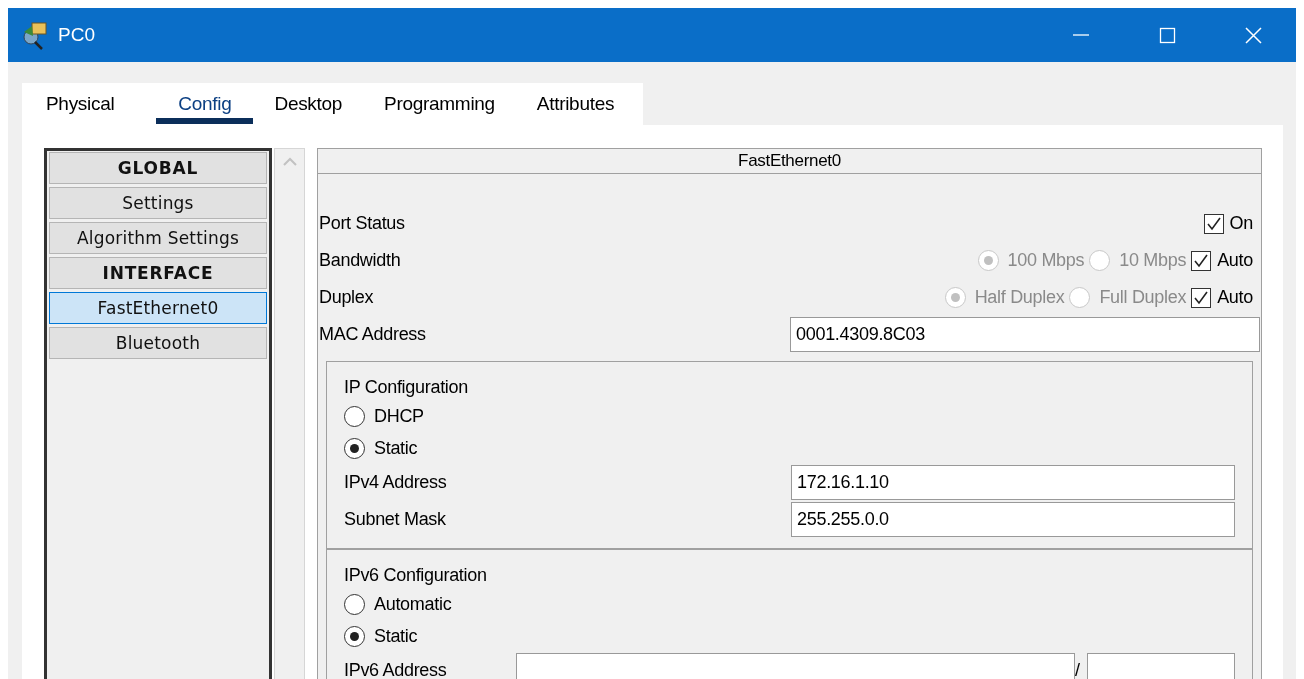 The width and height of the screenshot is (1304, 679). Describe the element at coordinates (415, 575) in the screenshot. I see `group-title: IPv6 Configuration` at that location.